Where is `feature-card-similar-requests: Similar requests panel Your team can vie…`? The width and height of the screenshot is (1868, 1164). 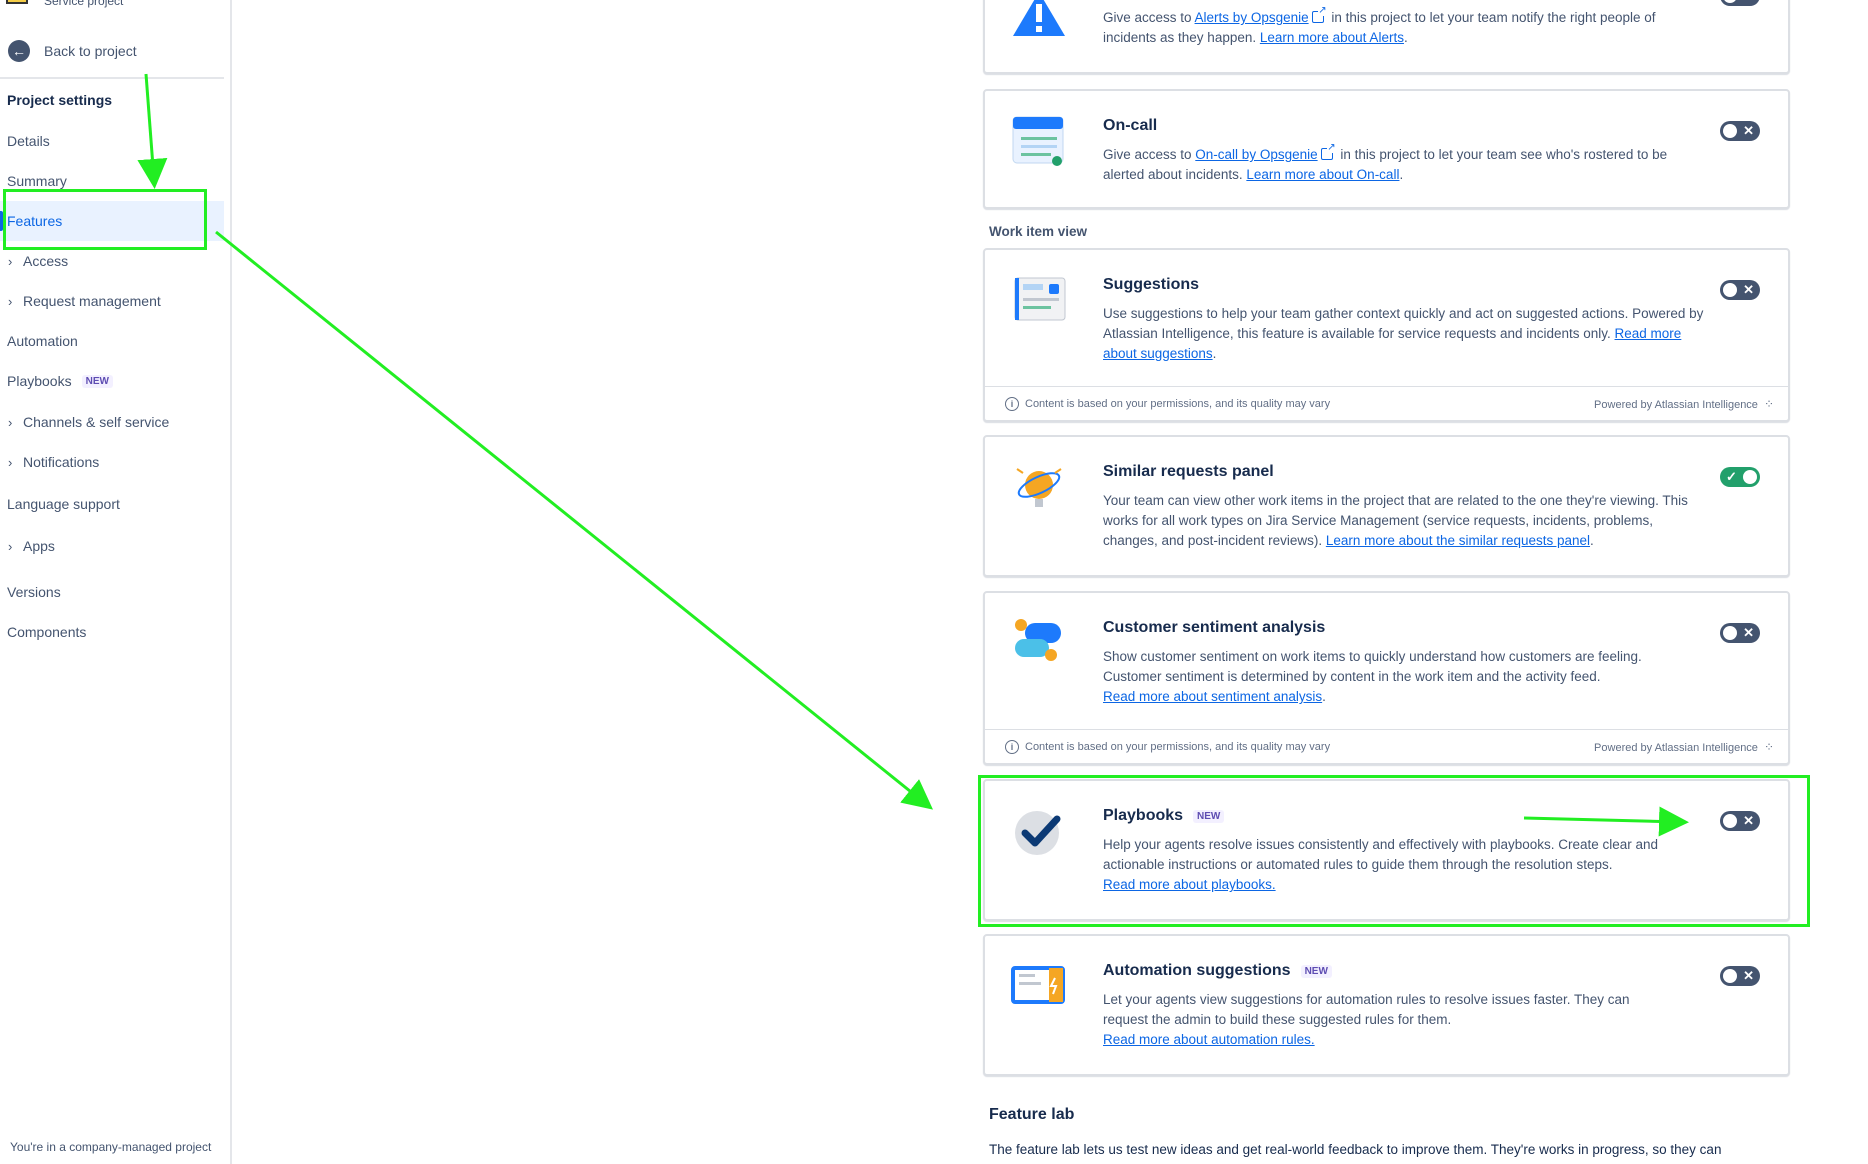
feature-card-similar-requests: Similar requests panel Your team can vie… is located at coordinates (1386, 506).